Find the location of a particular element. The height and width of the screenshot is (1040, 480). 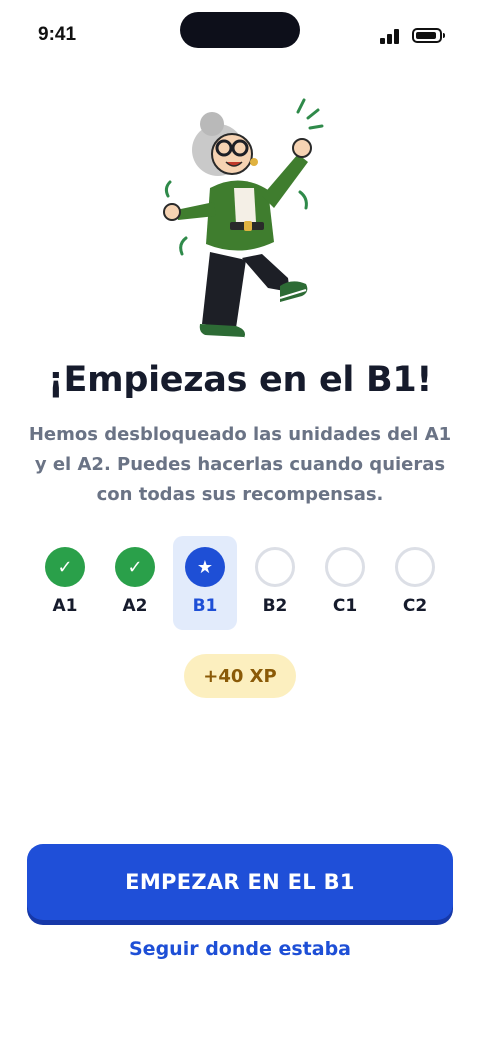

signal-icon is located at coordinates (392, 36).